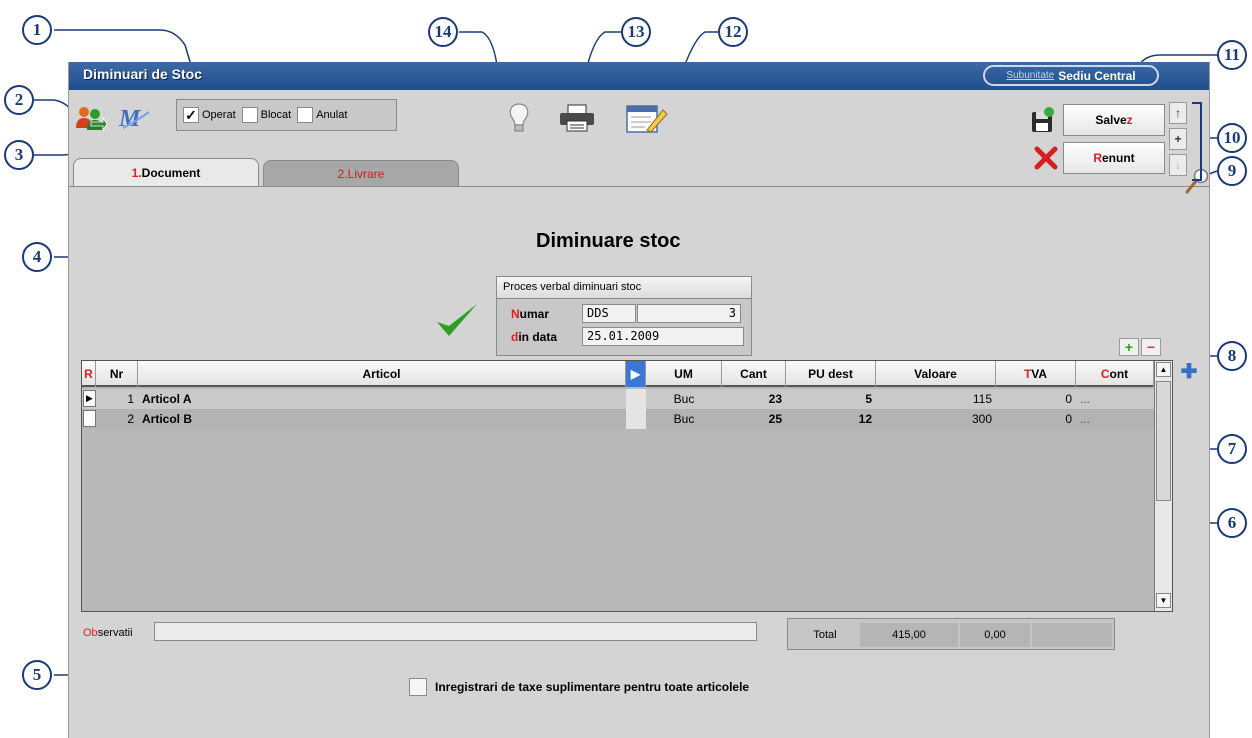 The width and height of the screenshot is (1252, 738). What do you see at coordinates (825, 635) in the screenshot?
I see `total-label: Total` at bounding box center [825, 635].